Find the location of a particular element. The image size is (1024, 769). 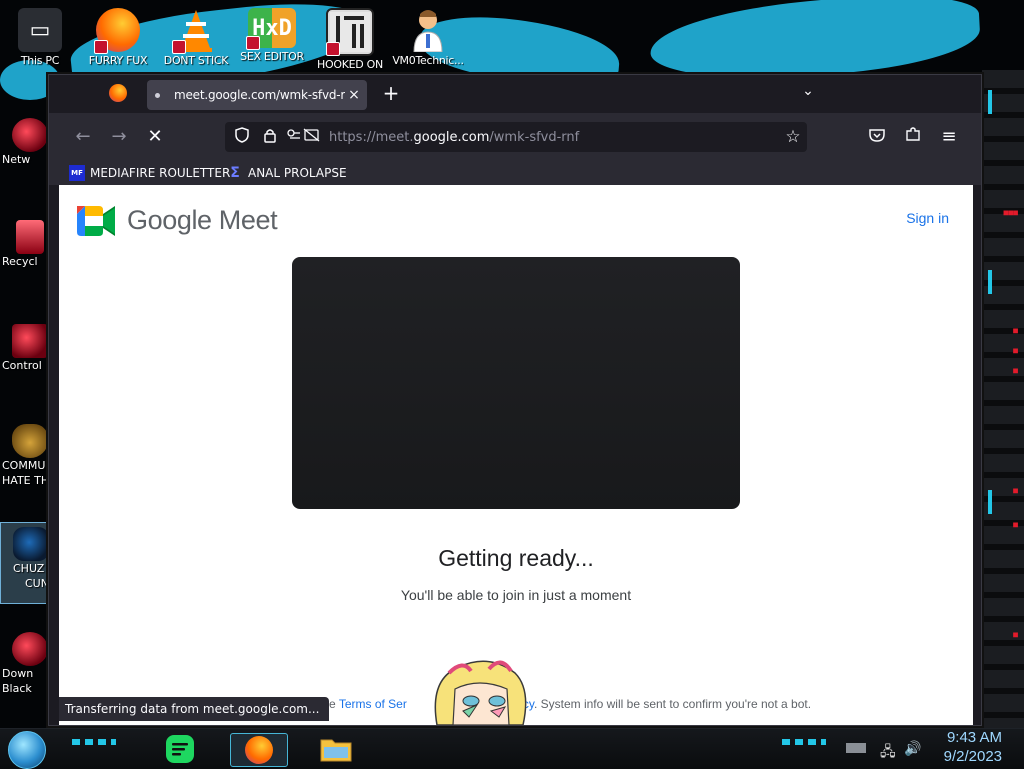

desktop-icon-hooked-on: HOOKED ON is located at coordinates (350, 39).